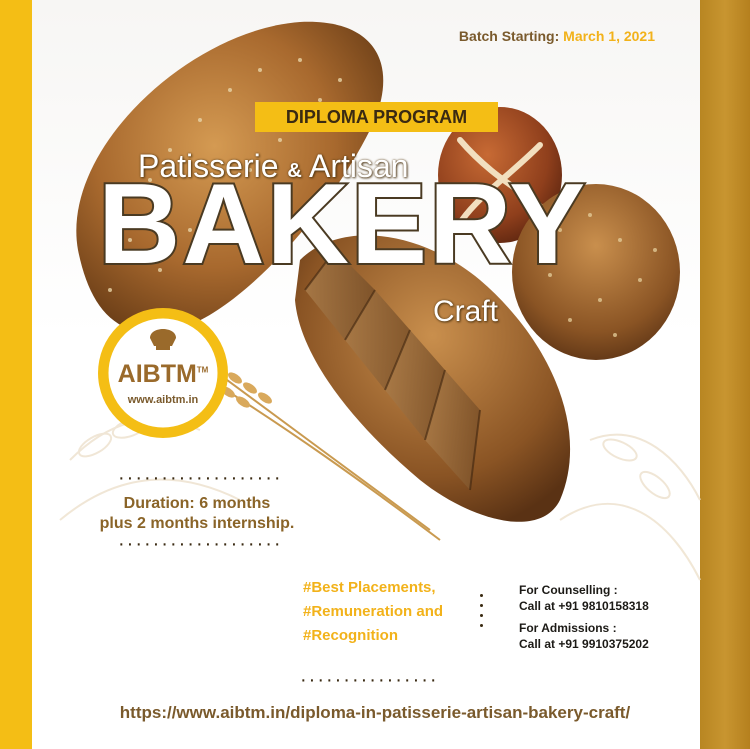  Describe the element at coordinates (609, 36) in the screenshot. I see `batch-date: March 1, 2021` at that location.